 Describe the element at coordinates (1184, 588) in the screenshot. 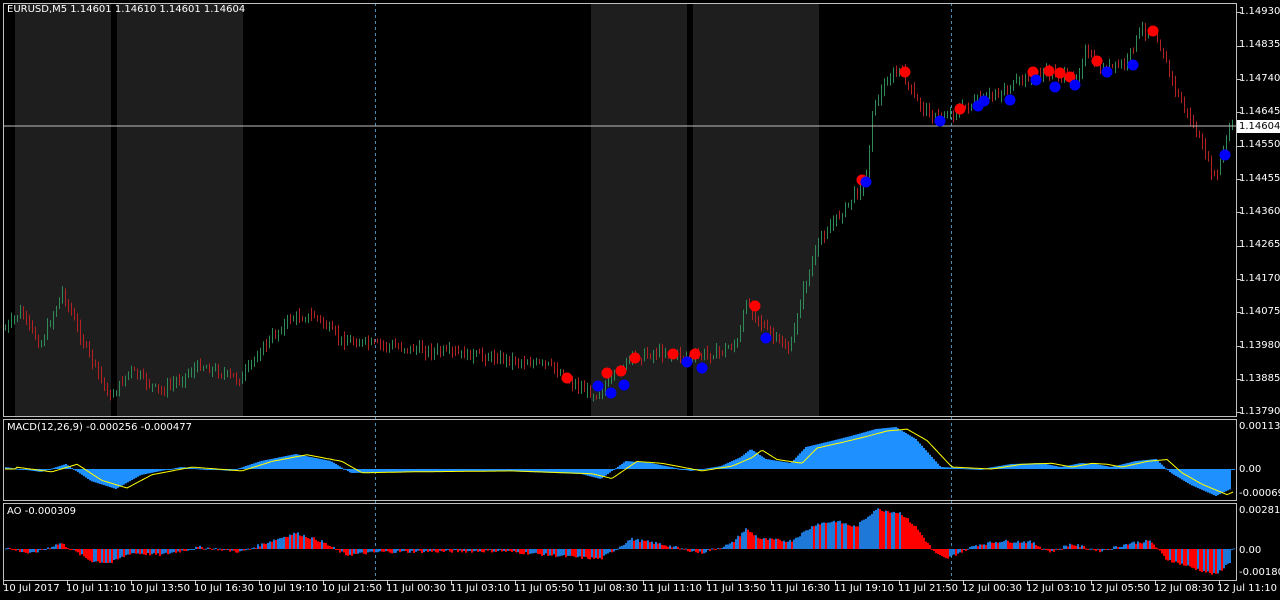

I see `time-label: 12 Jul 08:30` at that location.